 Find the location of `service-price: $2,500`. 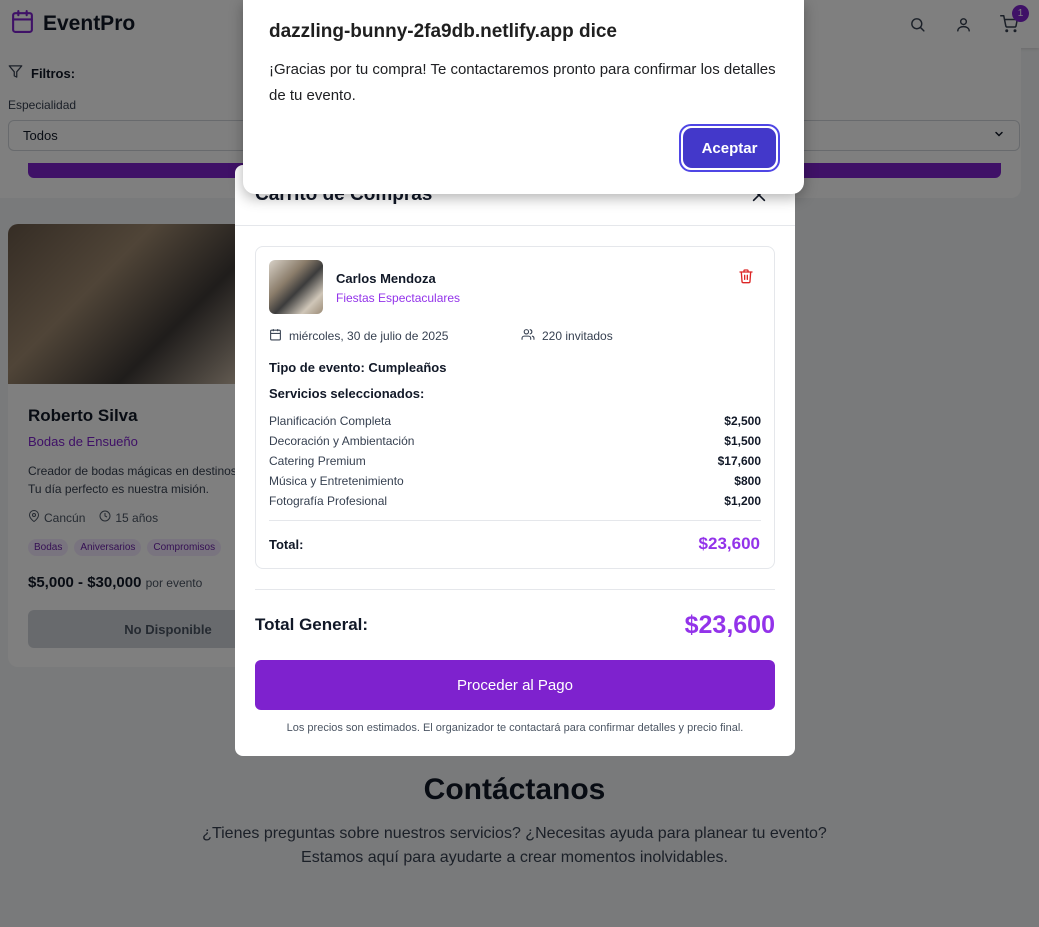

service-price: $2,500 is located at coordinates (742, 421).